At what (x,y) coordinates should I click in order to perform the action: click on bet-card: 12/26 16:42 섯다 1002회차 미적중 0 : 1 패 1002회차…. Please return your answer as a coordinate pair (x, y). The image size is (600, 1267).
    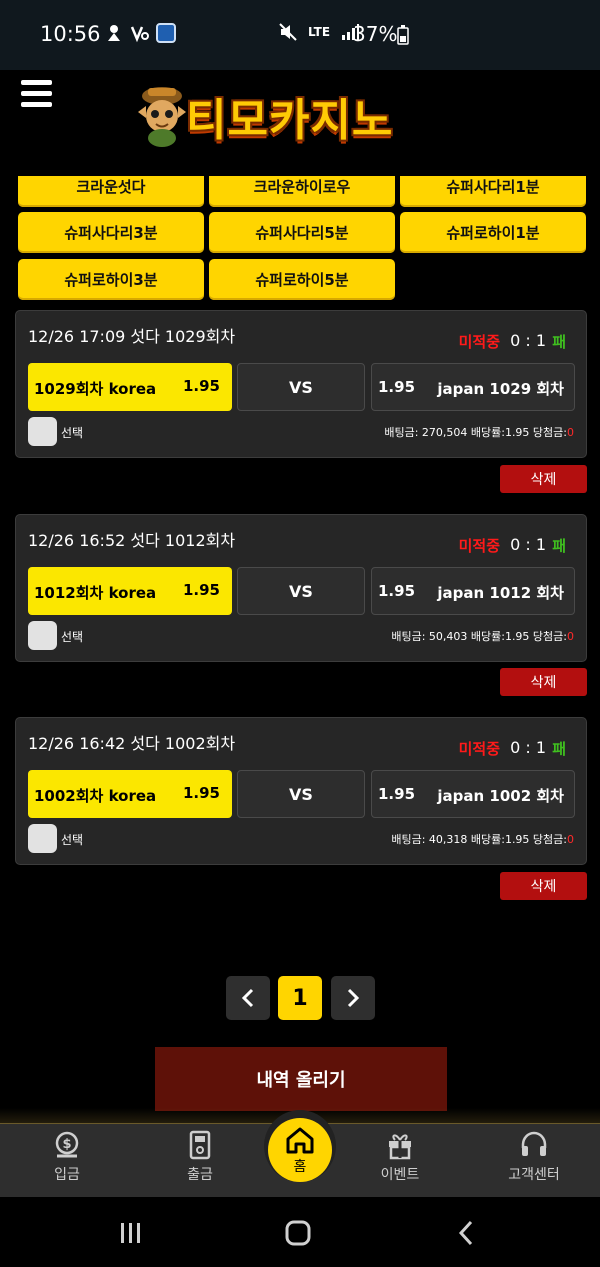
    Looking at the image, I should click on (301, 791).